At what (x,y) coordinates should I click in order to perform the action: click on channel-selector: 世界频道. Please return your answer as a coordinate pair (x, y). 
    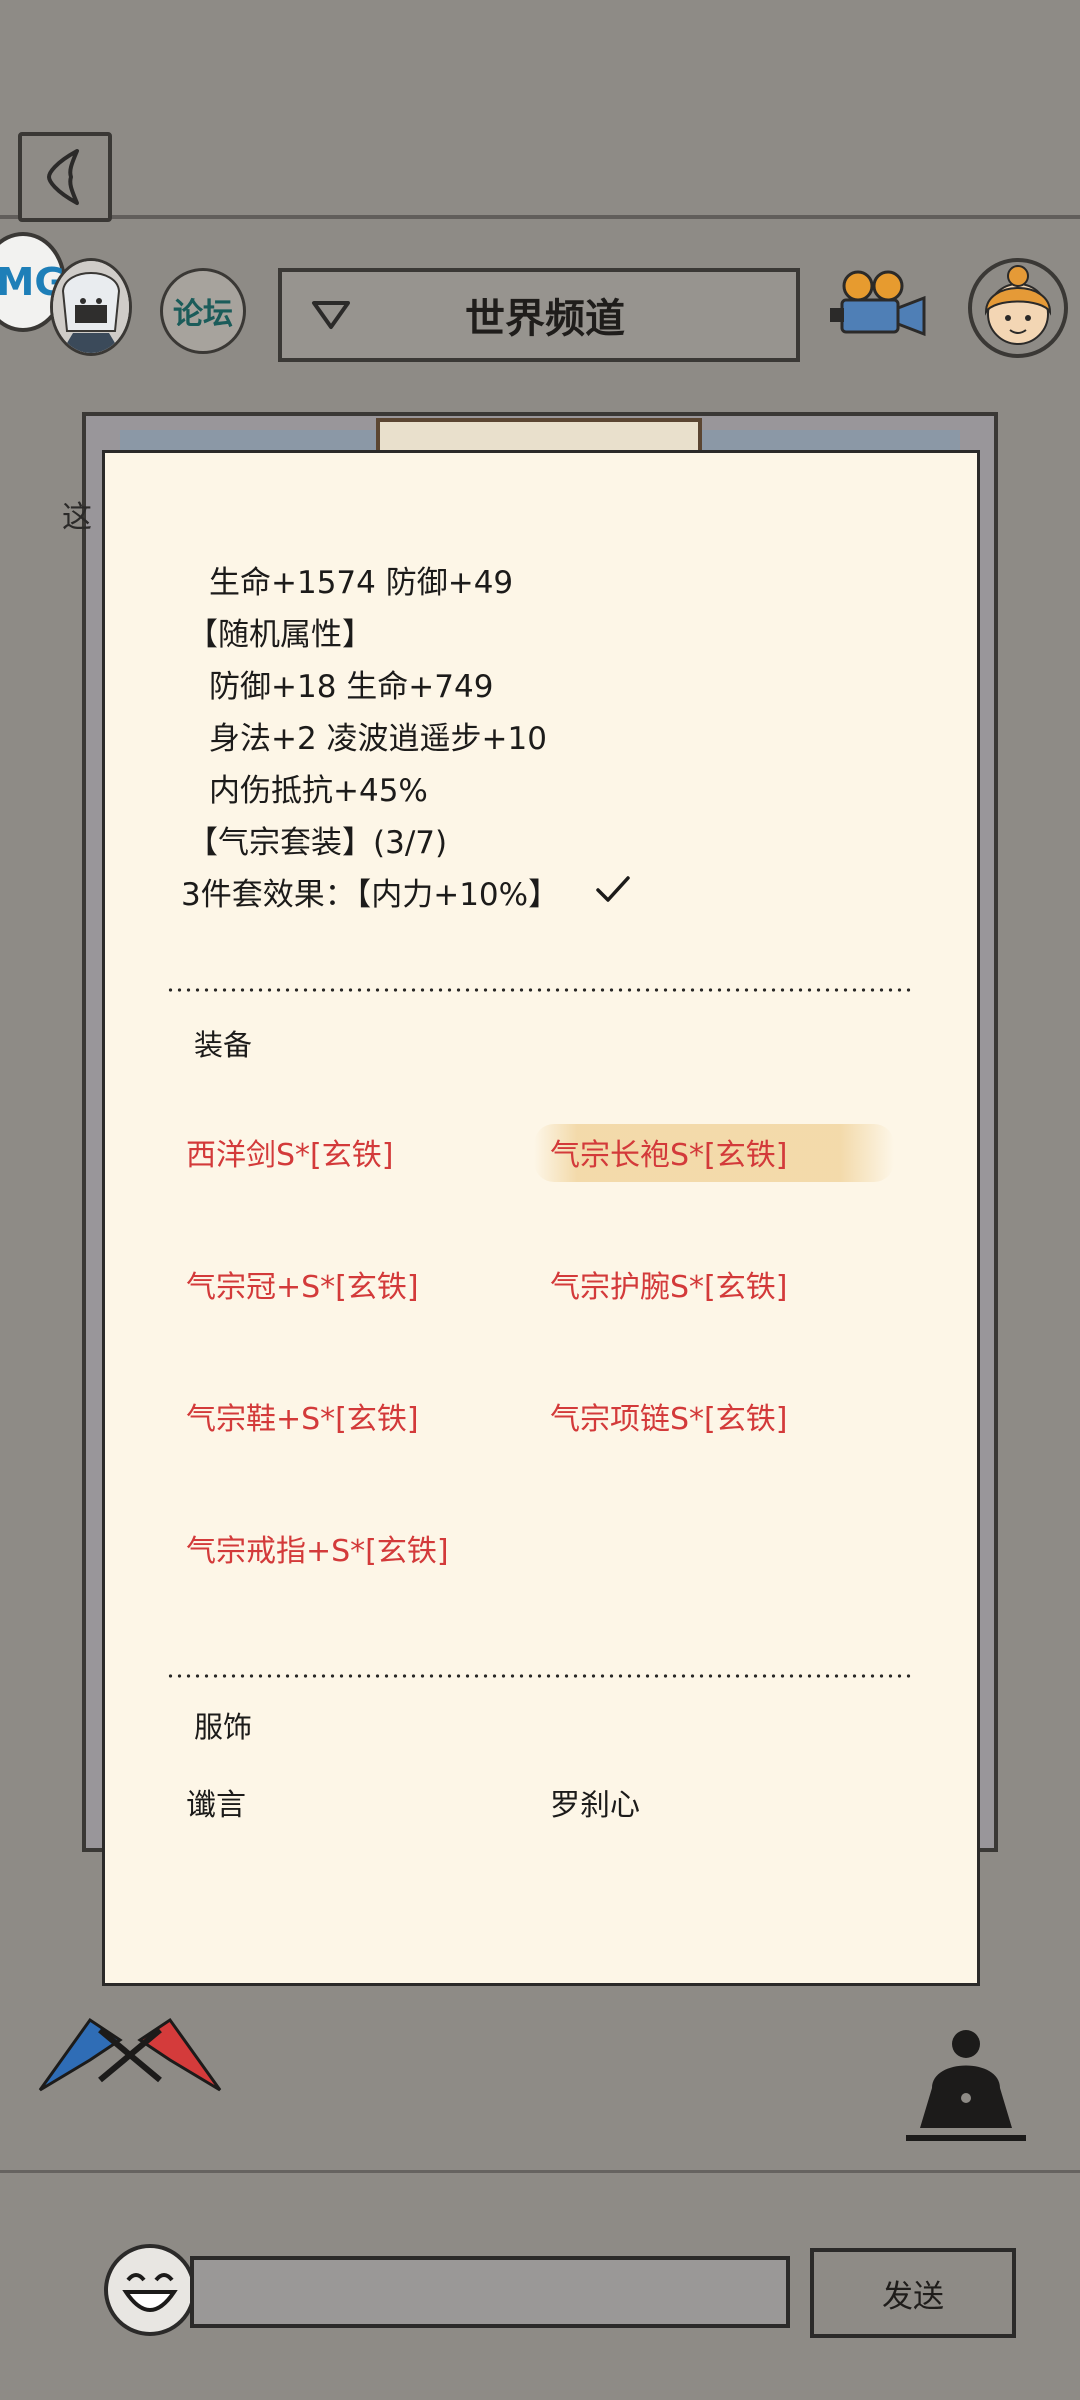
    Looking at the image, I should click on (539, 315).